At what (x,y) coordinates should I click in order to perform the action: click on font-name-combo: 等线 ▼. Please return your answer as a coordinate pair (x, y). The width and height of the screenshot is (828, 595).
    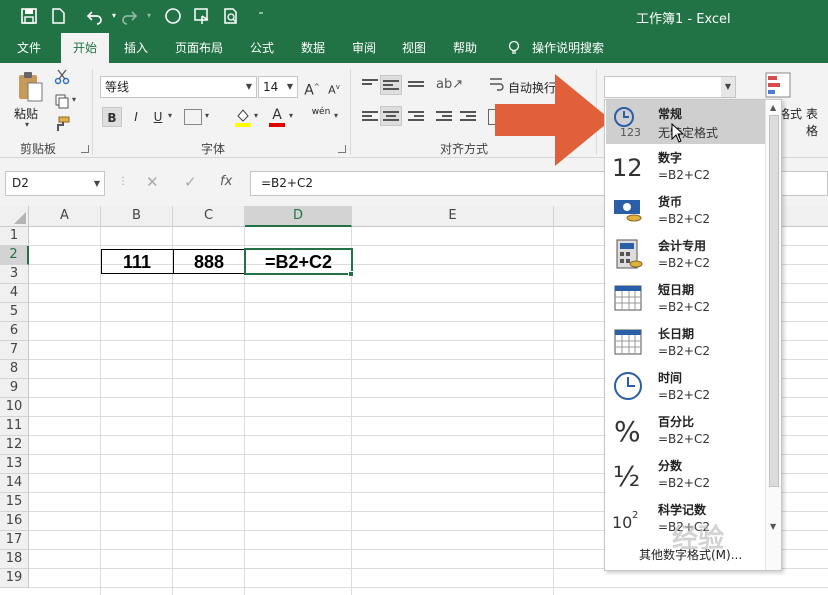
    Looking at the image, I should click on (178, 87).